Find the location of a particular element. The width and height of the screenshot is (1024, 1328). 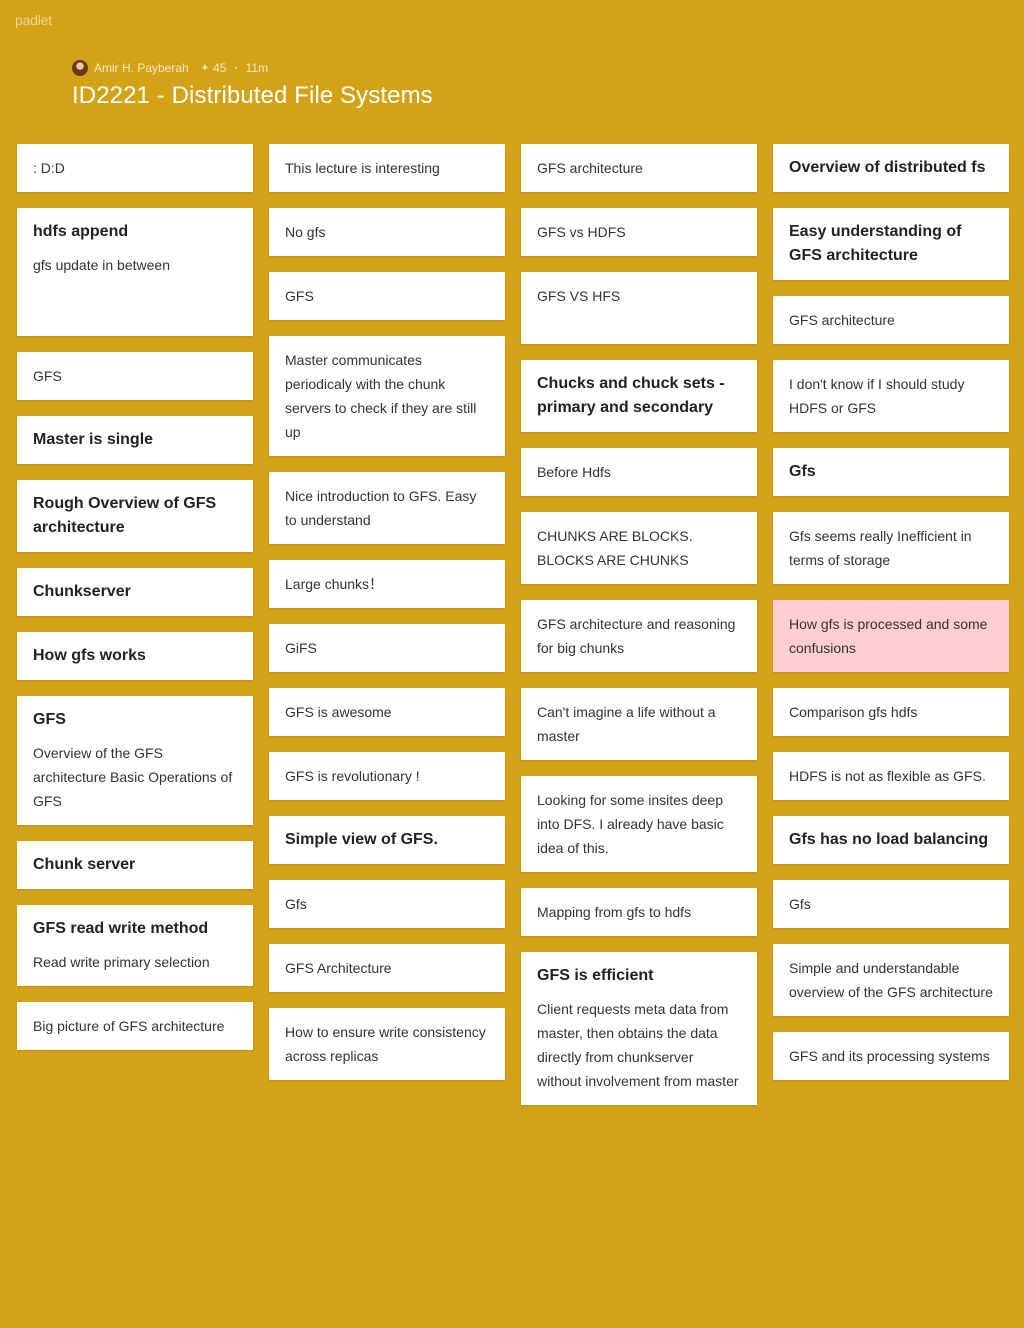

post-body: GFS and its processing systems is located at coordinates (889, 1056).